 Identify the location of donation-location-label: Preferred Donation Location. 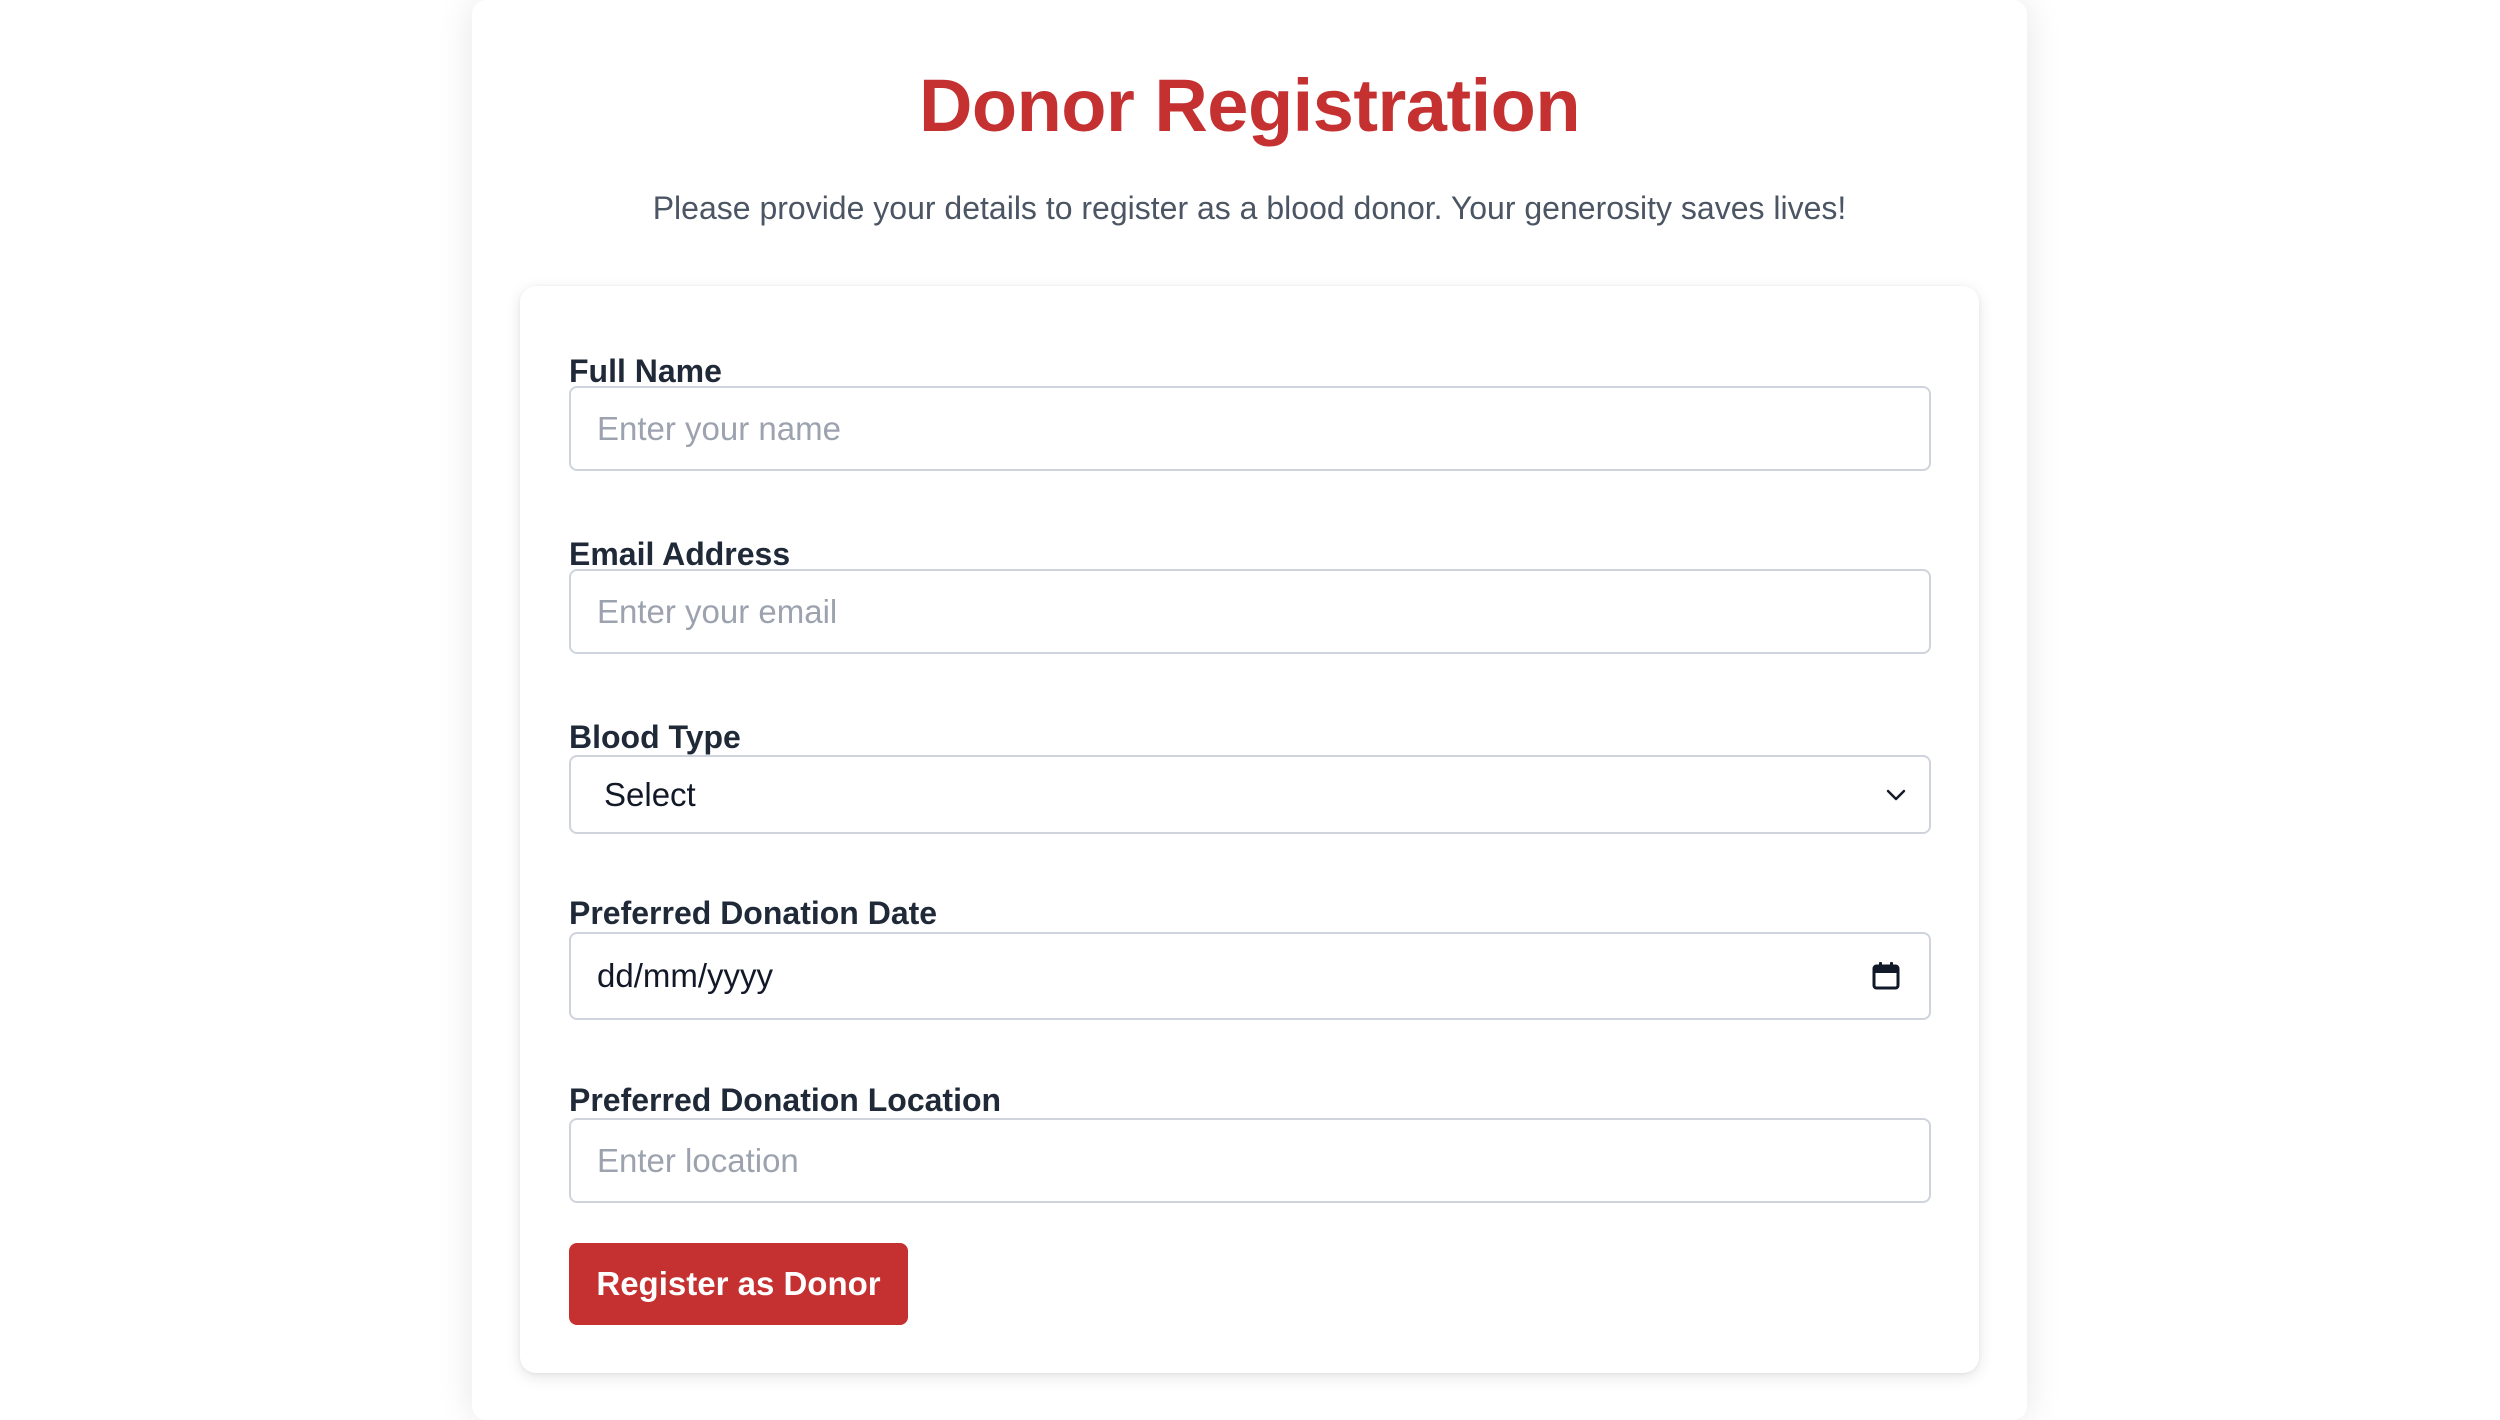
(785, 1100).